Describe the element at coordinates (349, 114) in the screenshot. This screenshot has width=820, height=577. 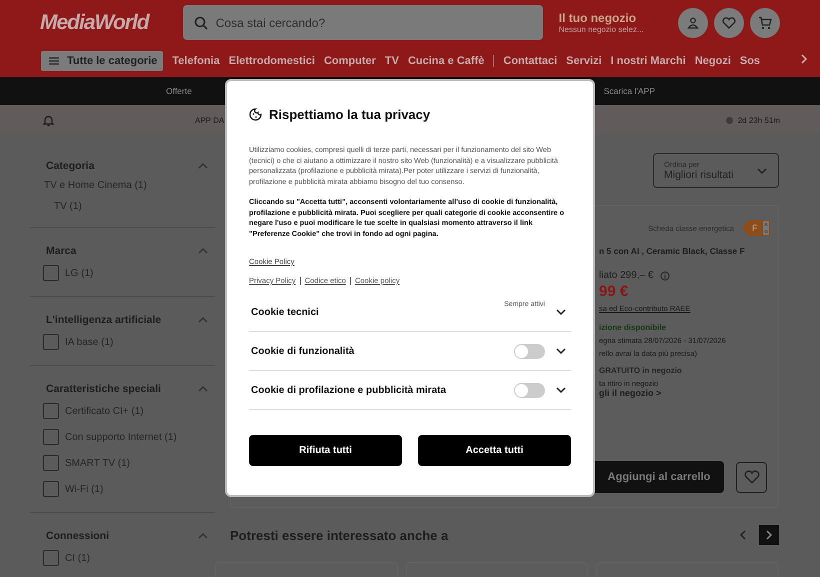
I see `dialog-title: Rispettiamo la tua privacy` at that location.